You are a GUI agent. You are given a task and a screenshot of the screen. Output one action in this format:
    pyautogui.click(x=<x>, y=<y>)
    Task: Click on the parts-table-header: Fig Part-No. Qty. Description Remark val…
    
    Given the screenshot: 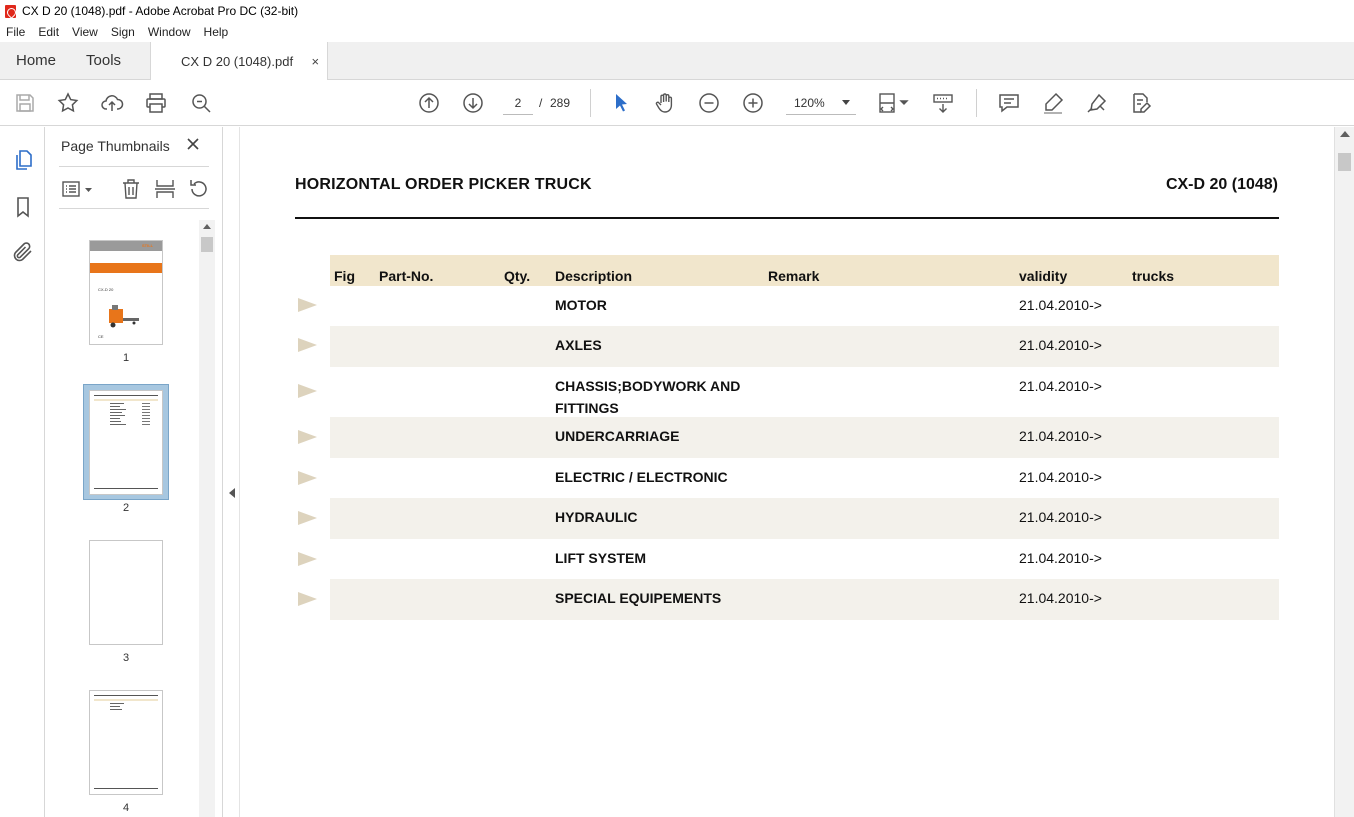 What is the action you would take?
    pyautogui.click(x=804, y=270)
    